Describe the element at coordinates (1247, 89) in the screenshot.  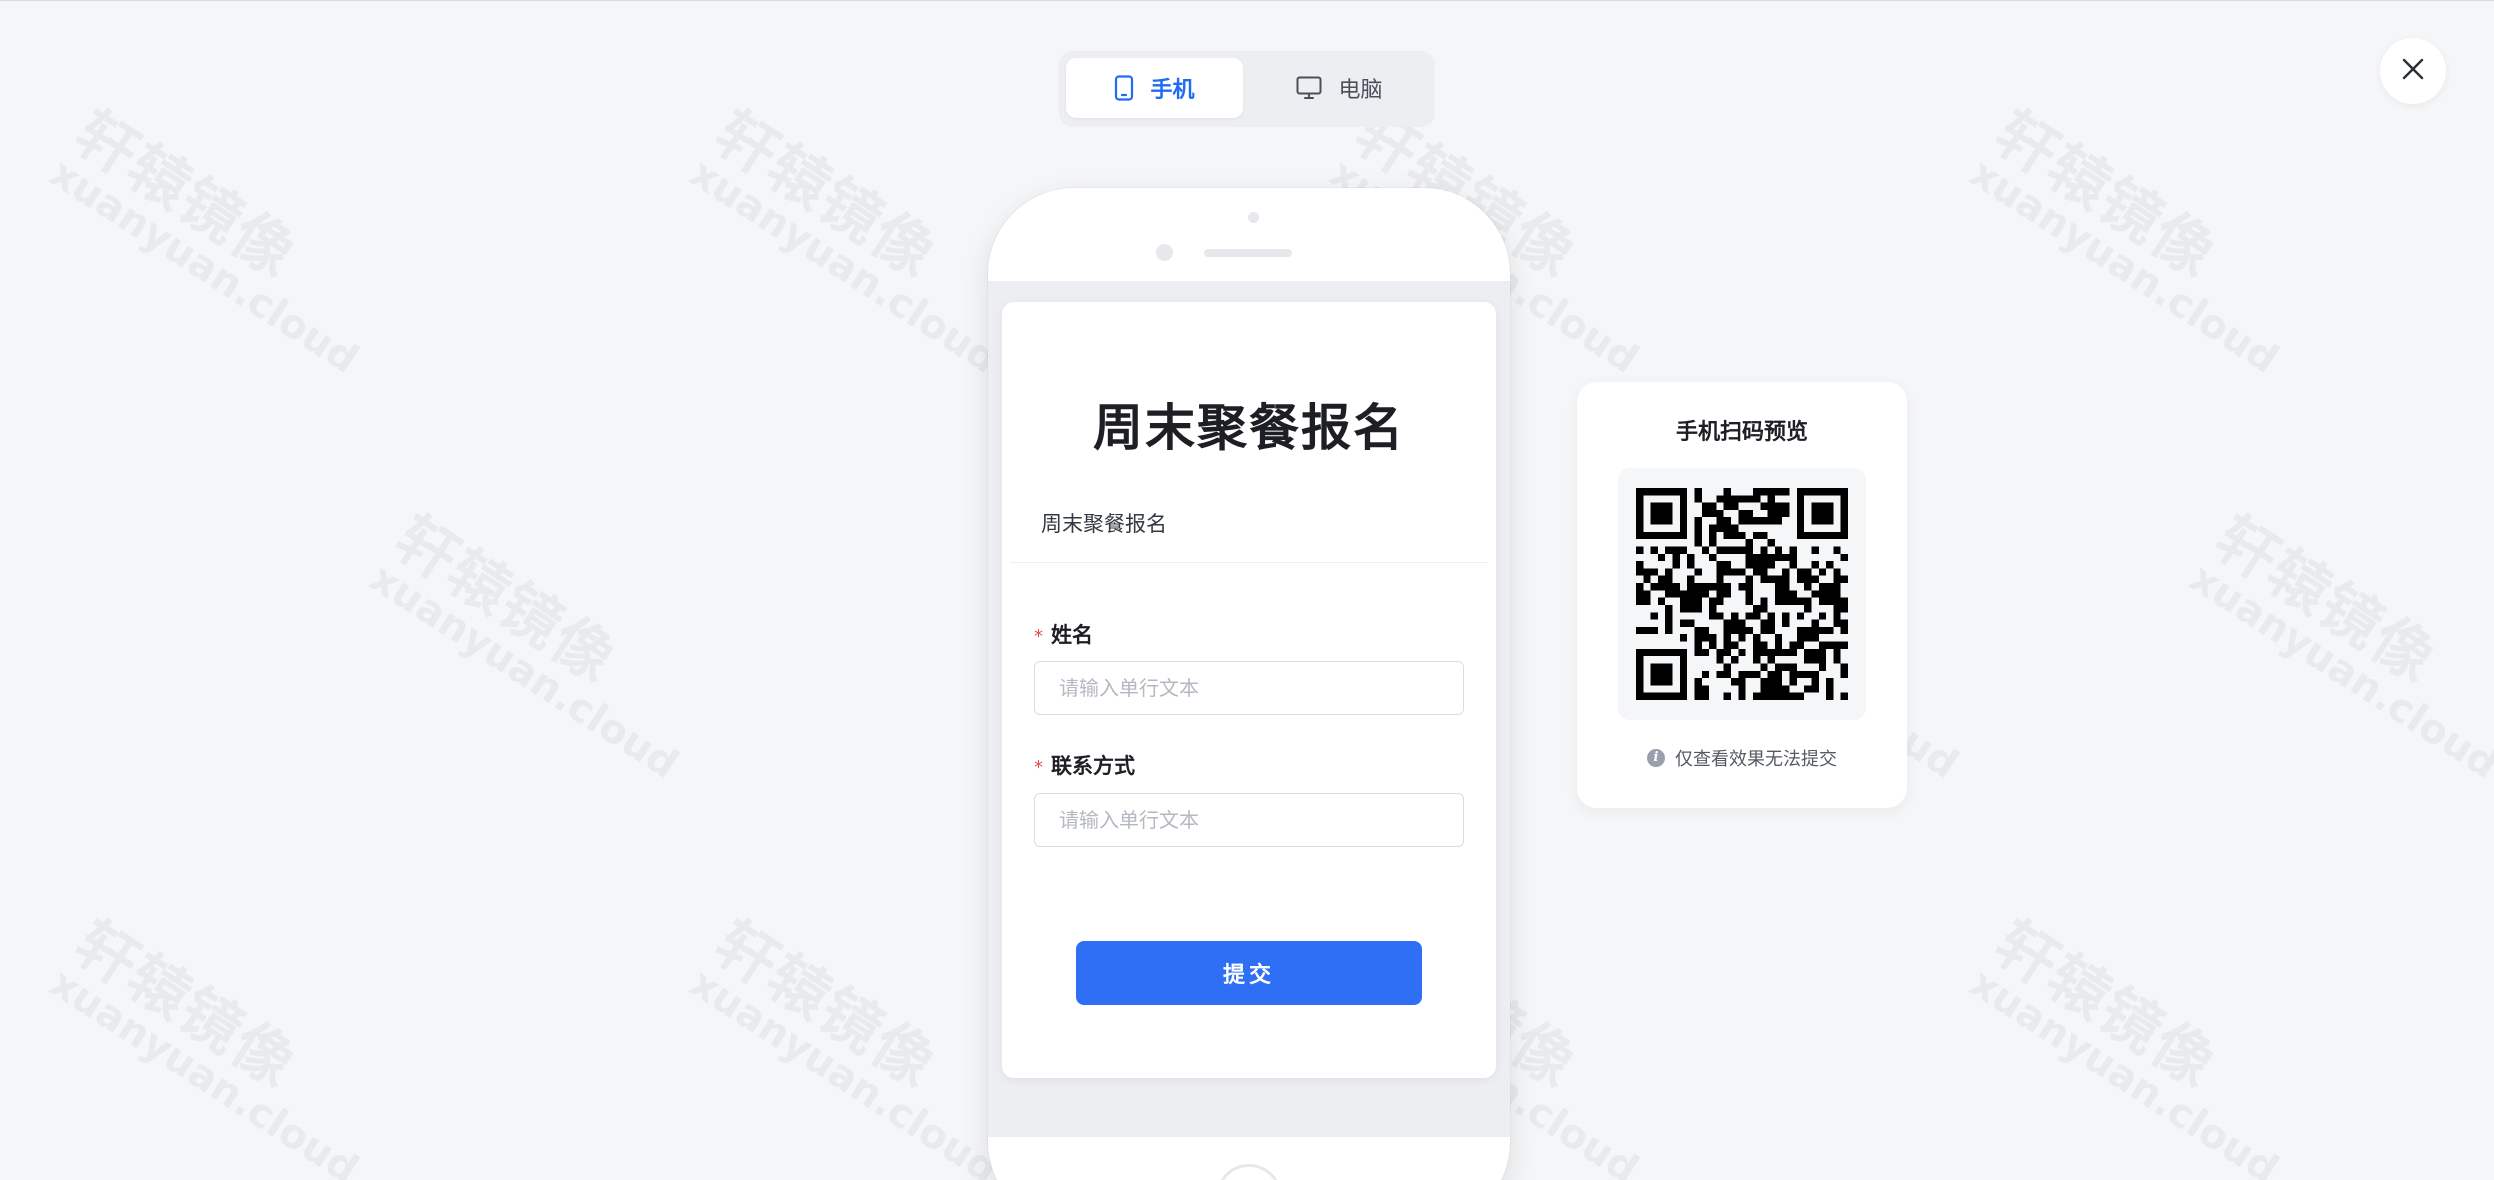
I see `device-toggle: 手机 电脑` at that location.